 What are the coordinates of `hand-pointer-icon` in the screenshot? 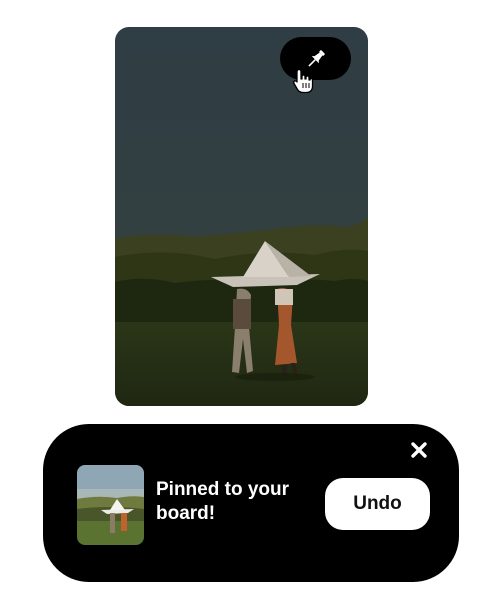 It's located at (303, 81).